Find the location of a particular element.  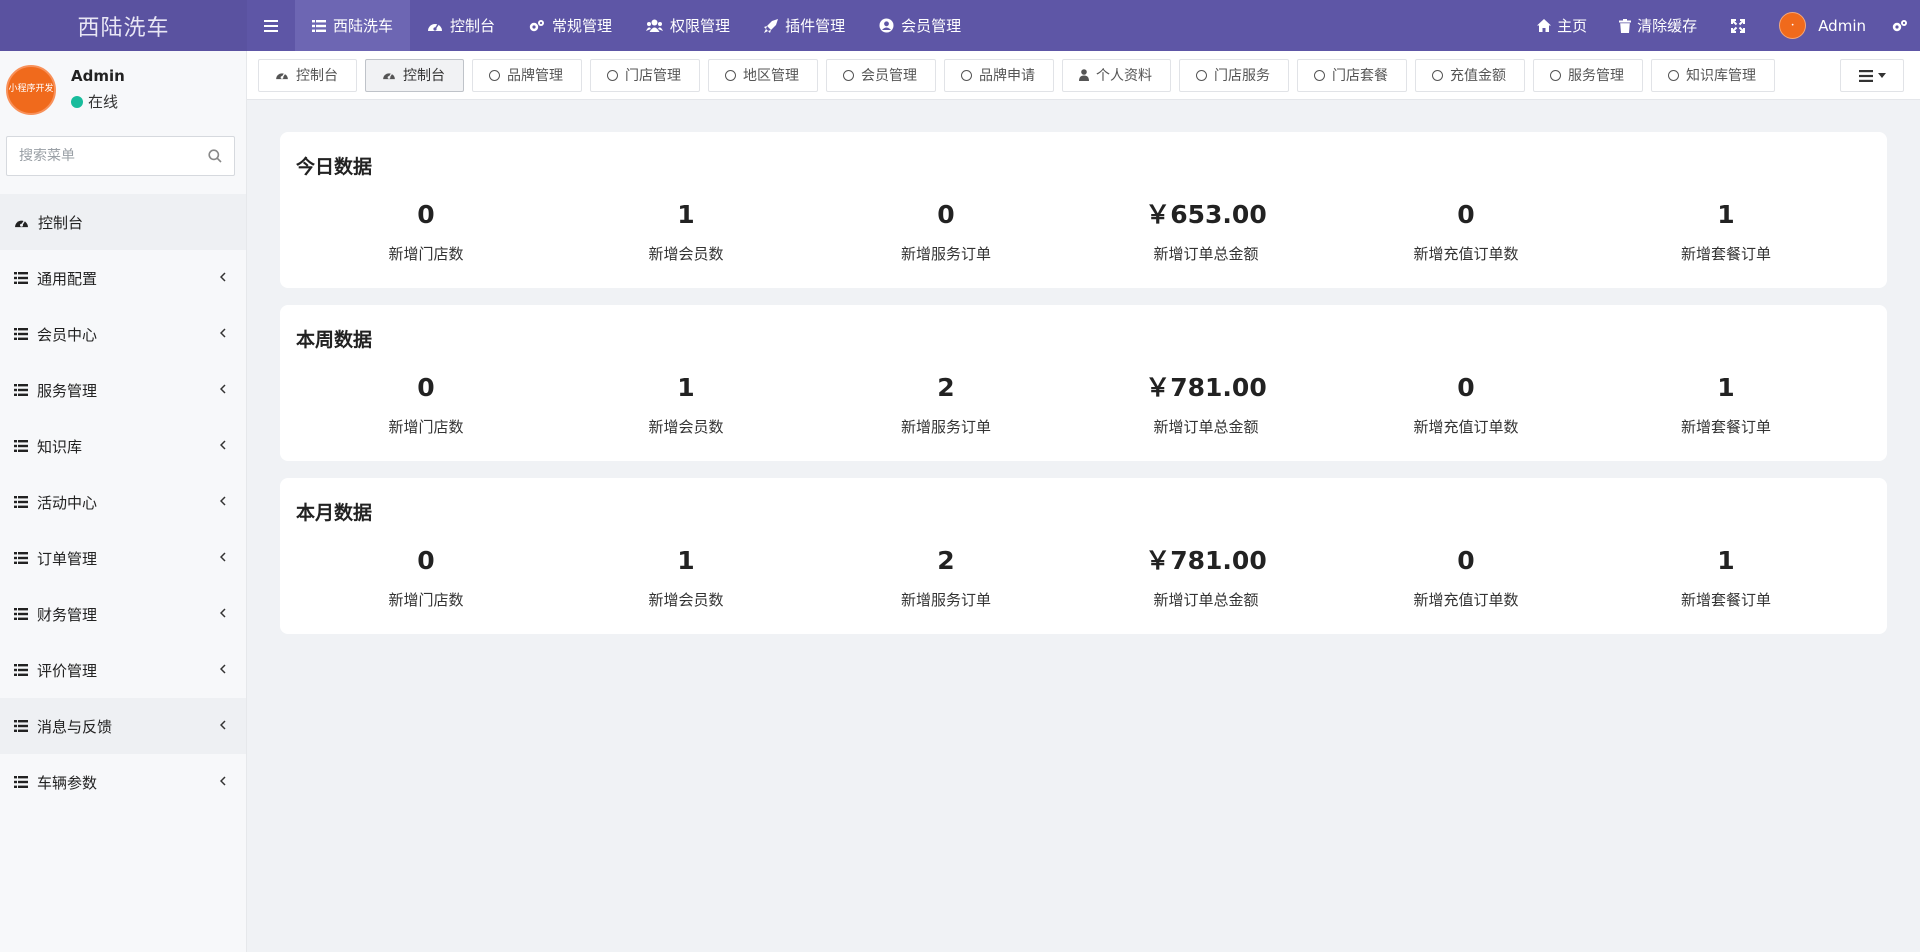

tab-store-management: 门店管理 is located at coordinates (645, 75).